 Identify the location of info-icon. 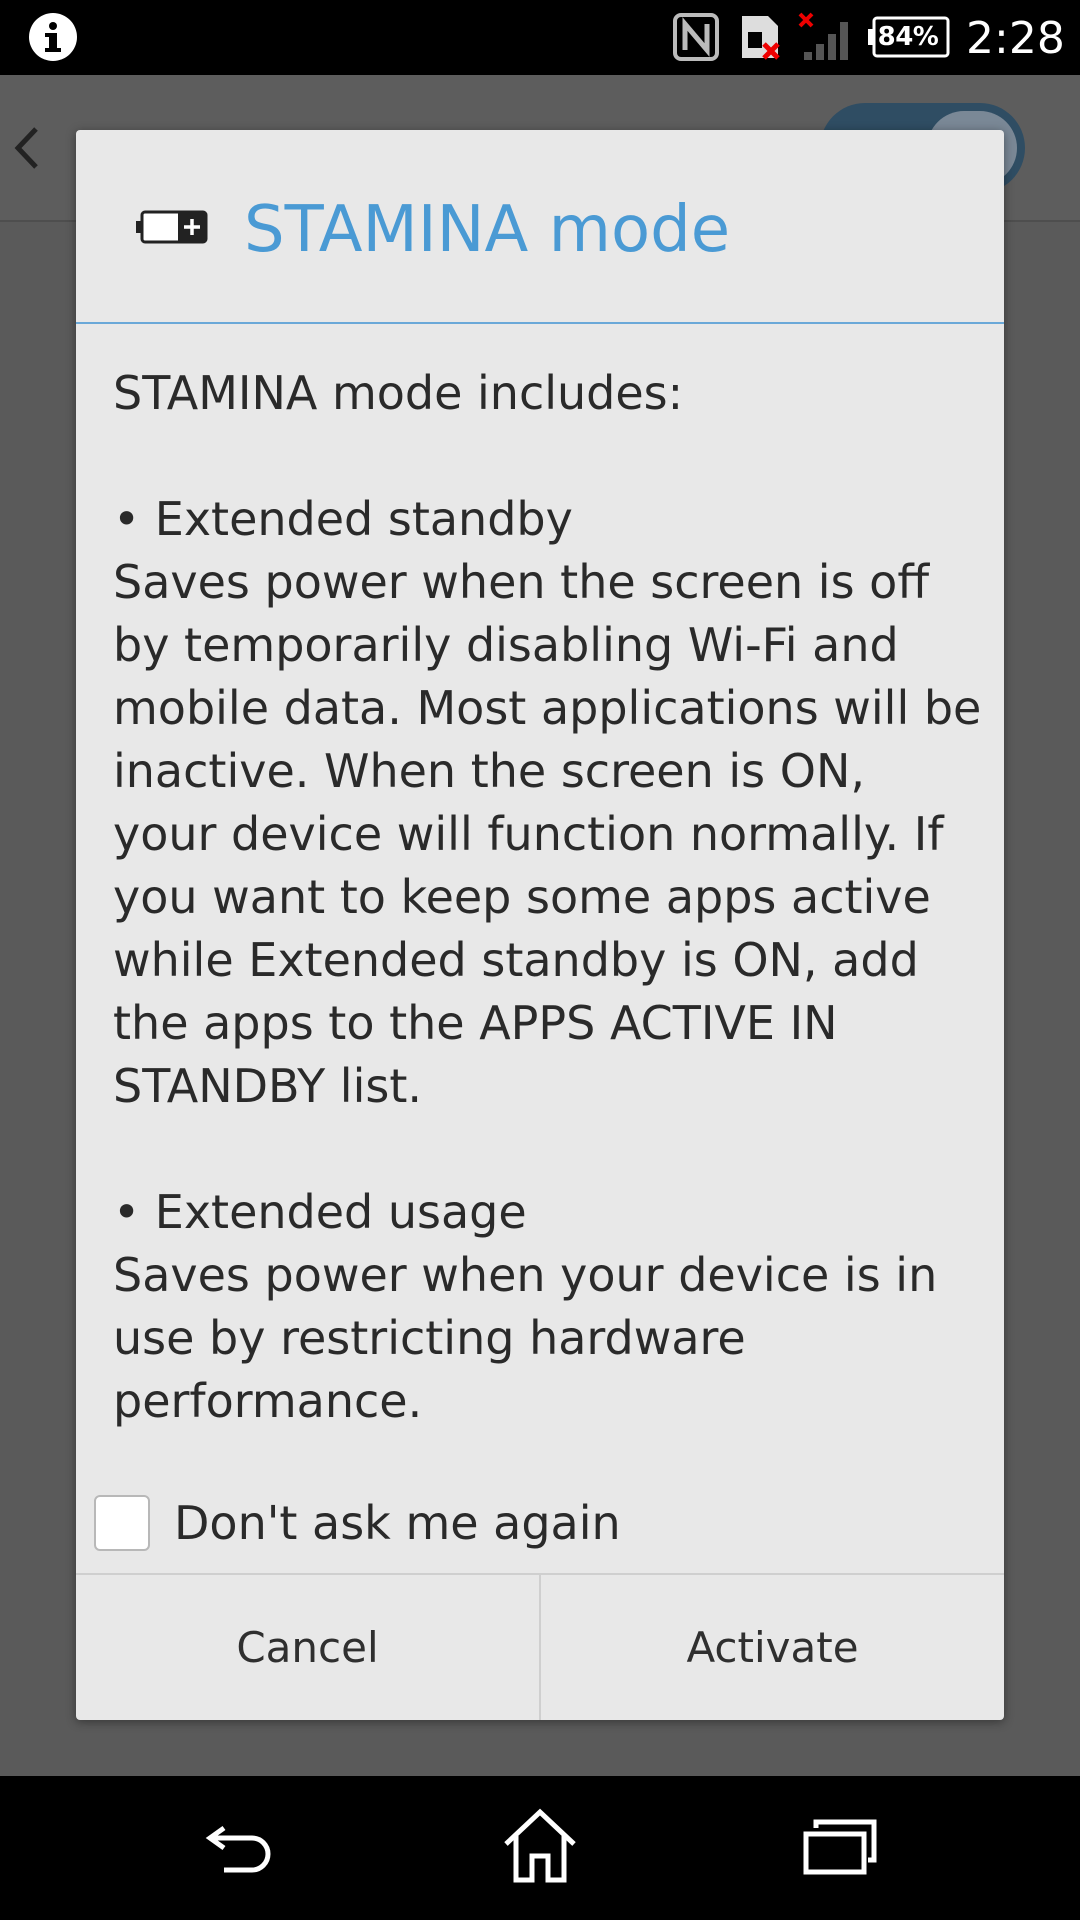
(53, 37).